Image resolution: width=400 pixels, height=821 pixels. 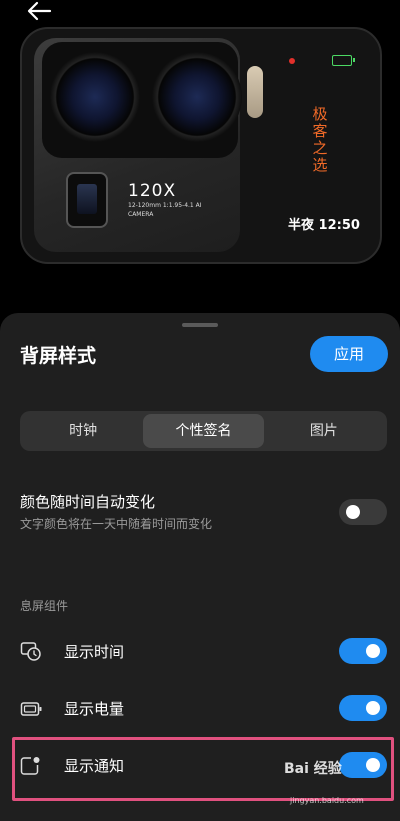 I want to click on style-tabs: 时钟 个性签名 图片, so click(x=203, y=431).